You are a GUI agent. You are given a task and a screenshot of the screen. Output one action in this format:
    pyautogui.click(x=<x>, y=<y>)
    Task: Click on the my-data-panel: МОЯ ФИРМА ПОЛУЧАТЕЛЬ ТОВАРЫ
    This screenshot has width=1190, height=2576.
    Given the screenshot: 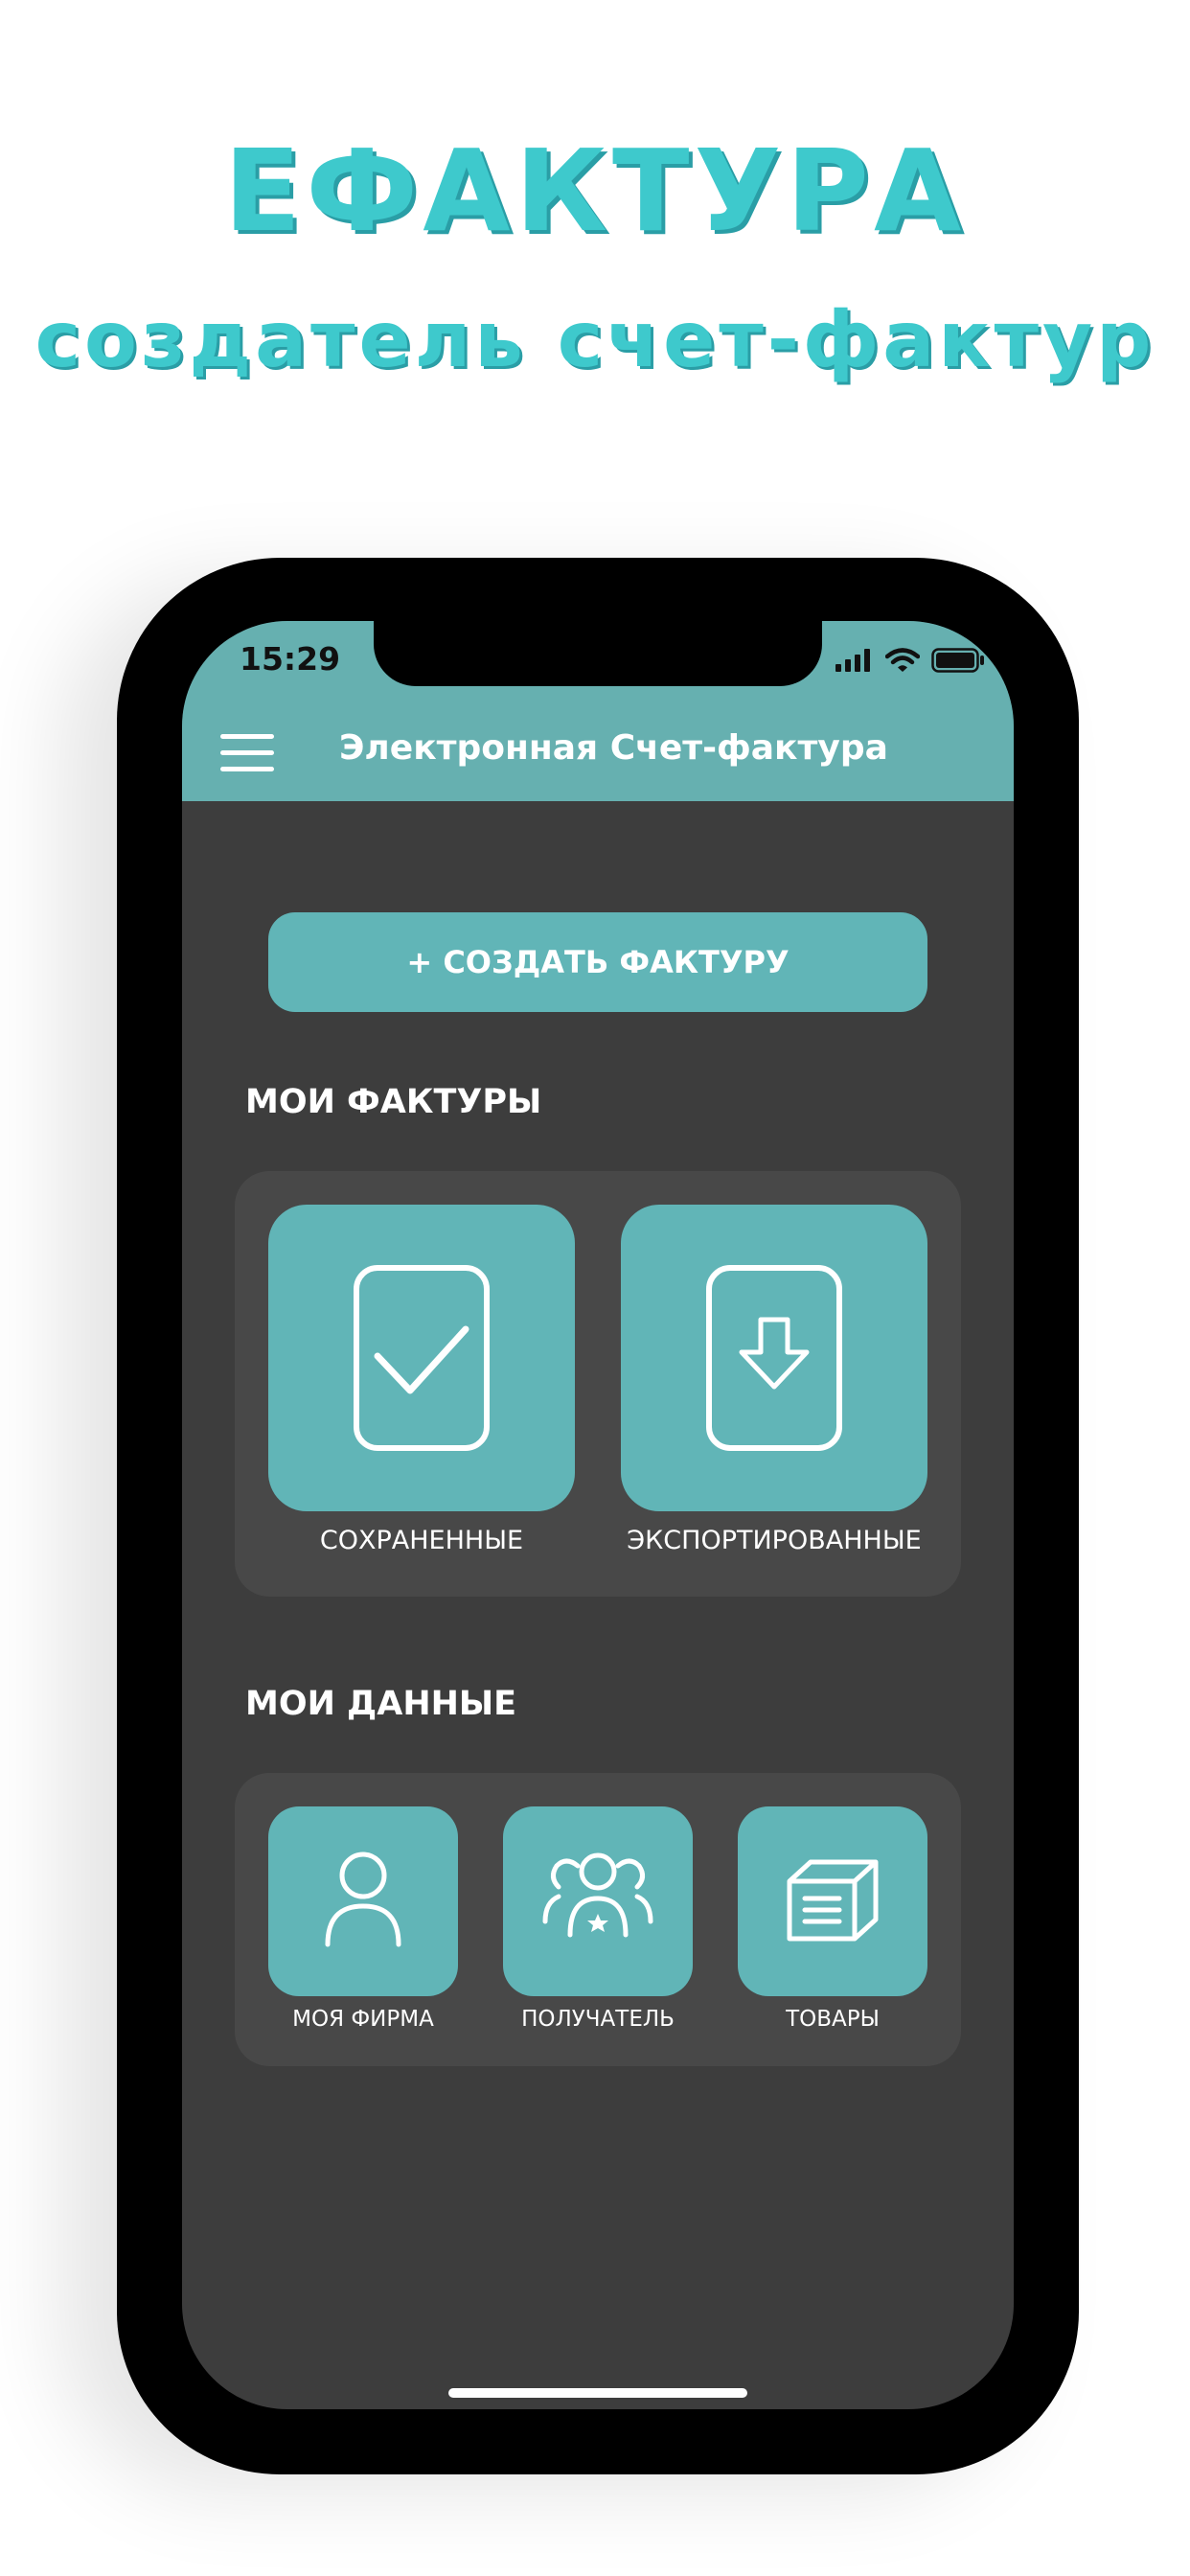 What is the action you would take?
    pyautogui.click(x=598, y=1919)
    